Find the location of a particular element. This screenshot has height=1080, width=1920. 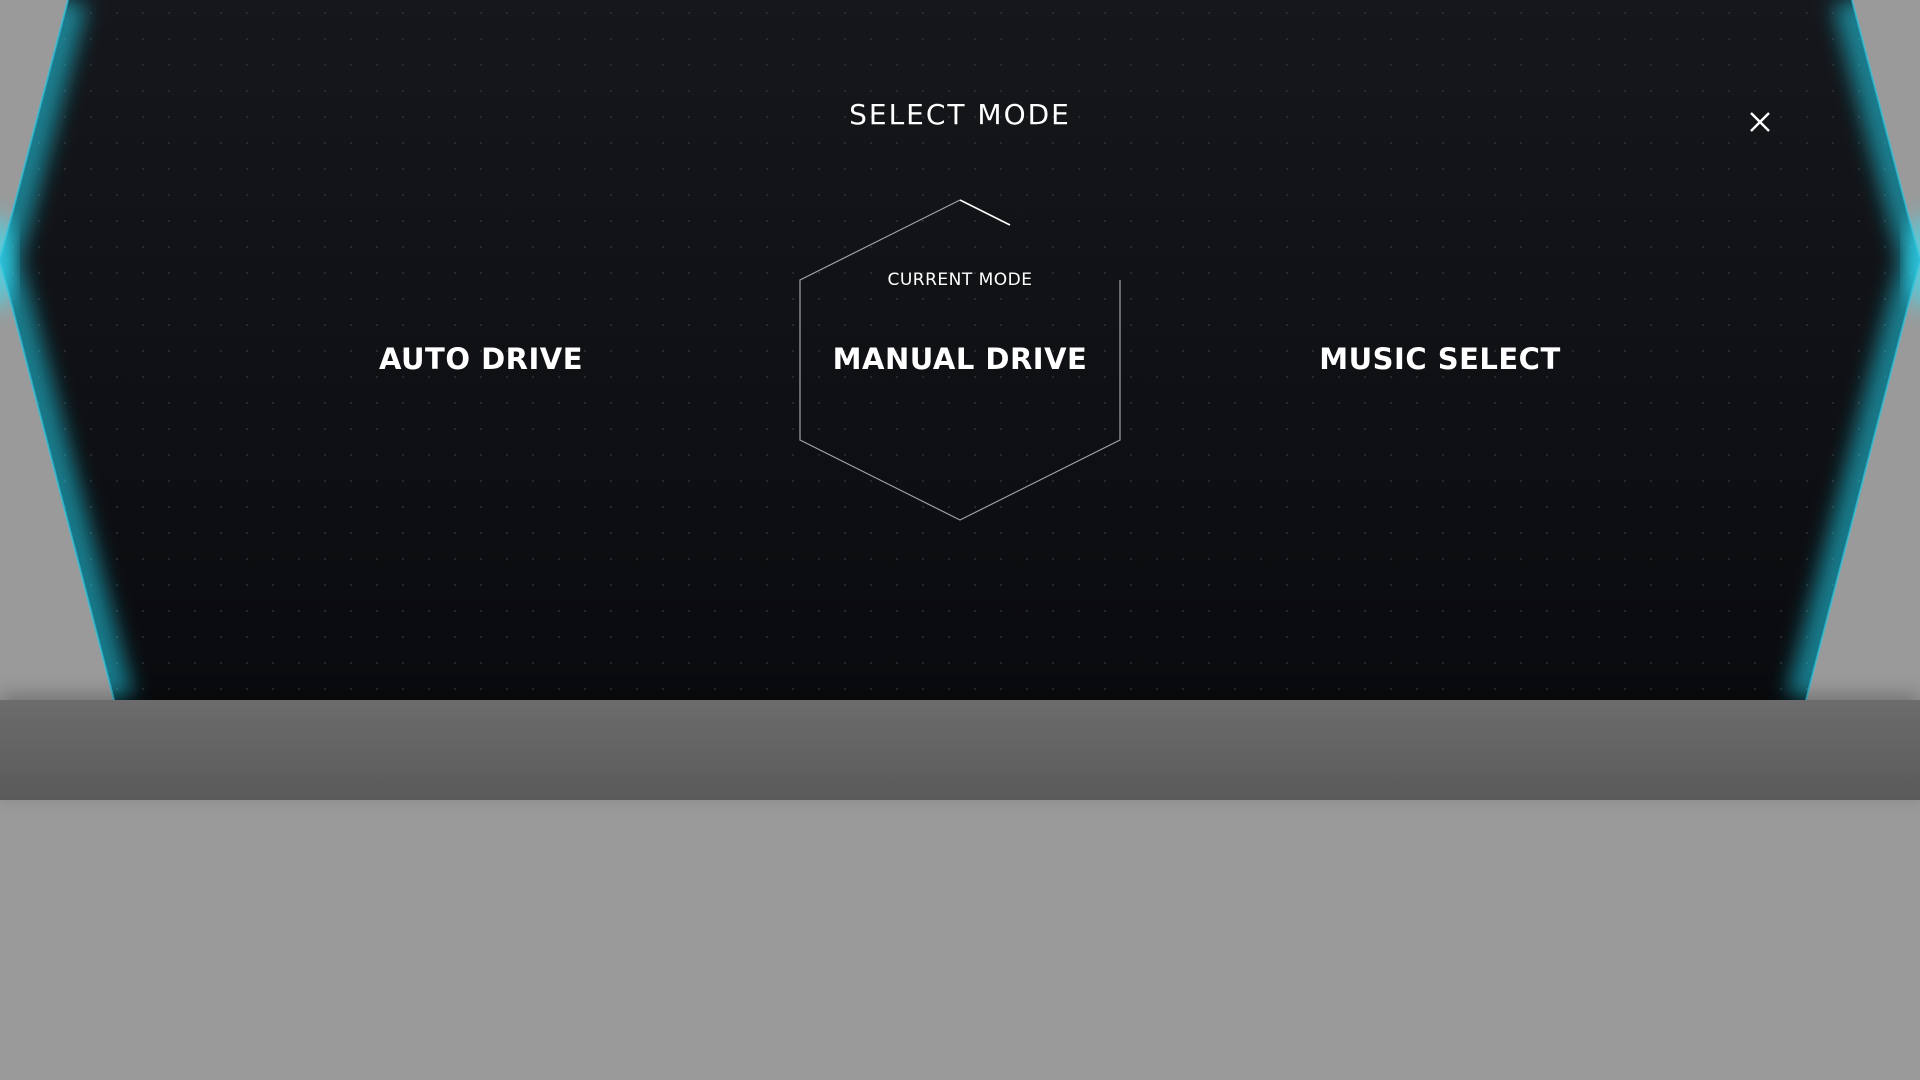

dialog-title: SELECT MODE is located at coordinates (960, 114).